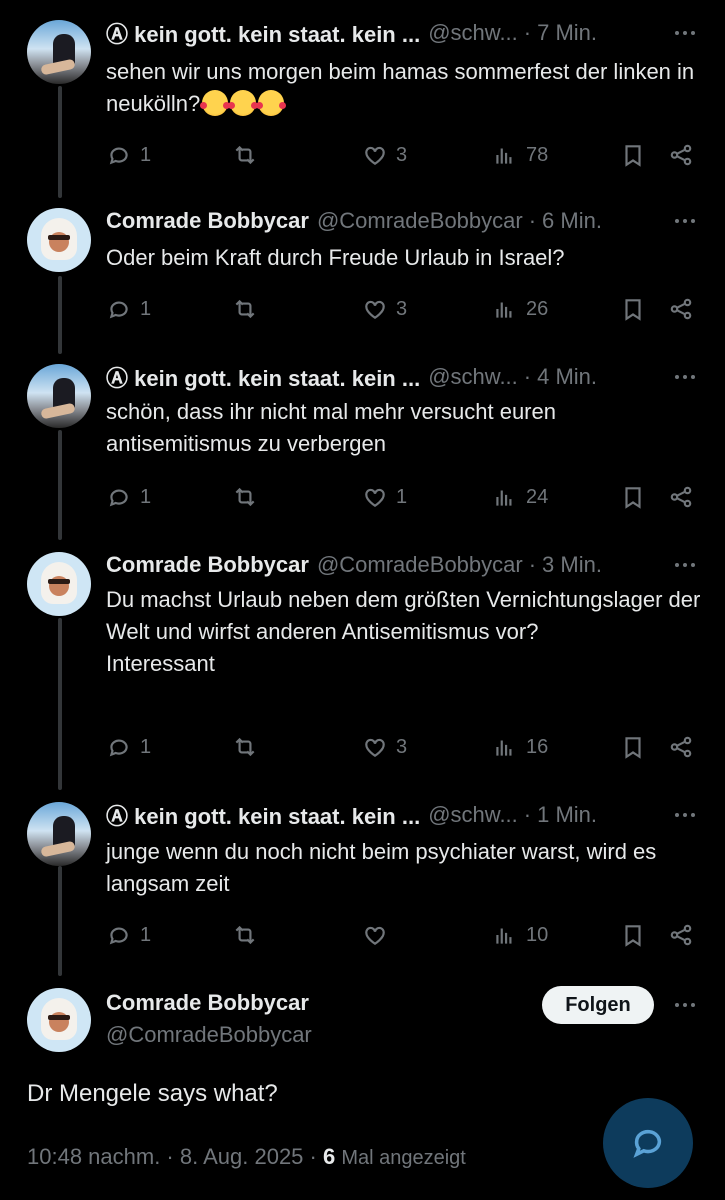 Image resolution: width=725 pixels, height=1200 pixels. I want to click on views-button: 24, so click(520, 497).